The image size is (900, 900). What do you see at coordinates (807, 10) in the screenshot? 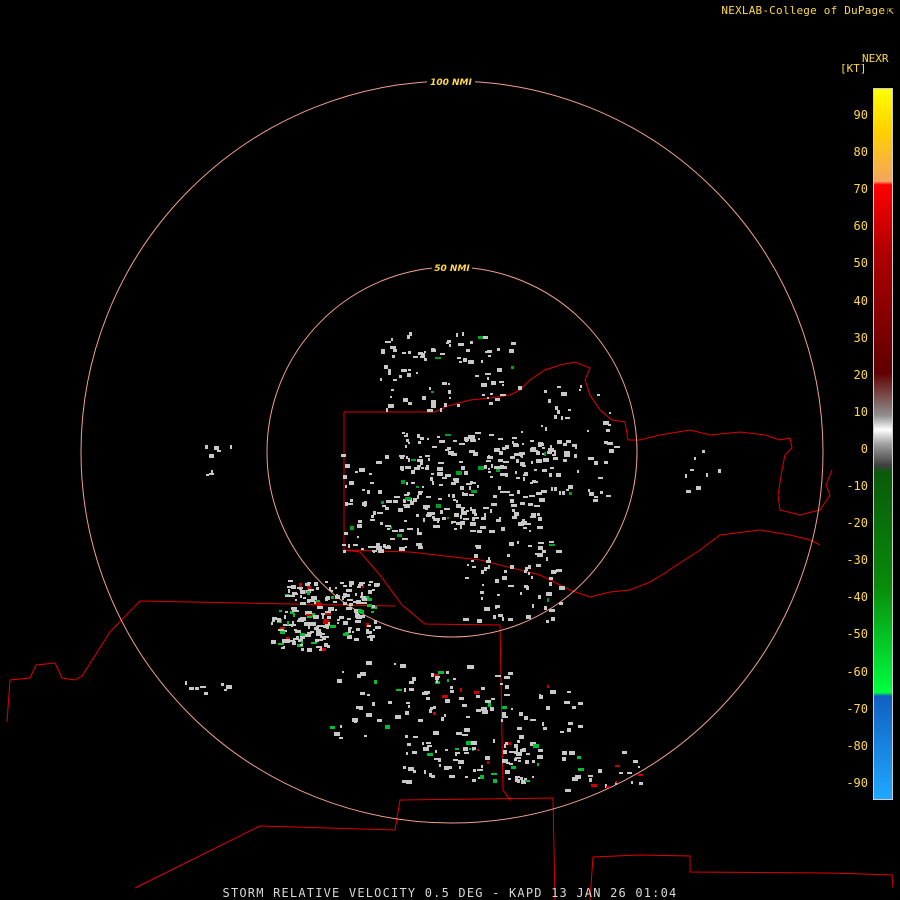
I see `credit-link: NEXLAB-College of DuPage ⇱` at bounding box center [807, 10].